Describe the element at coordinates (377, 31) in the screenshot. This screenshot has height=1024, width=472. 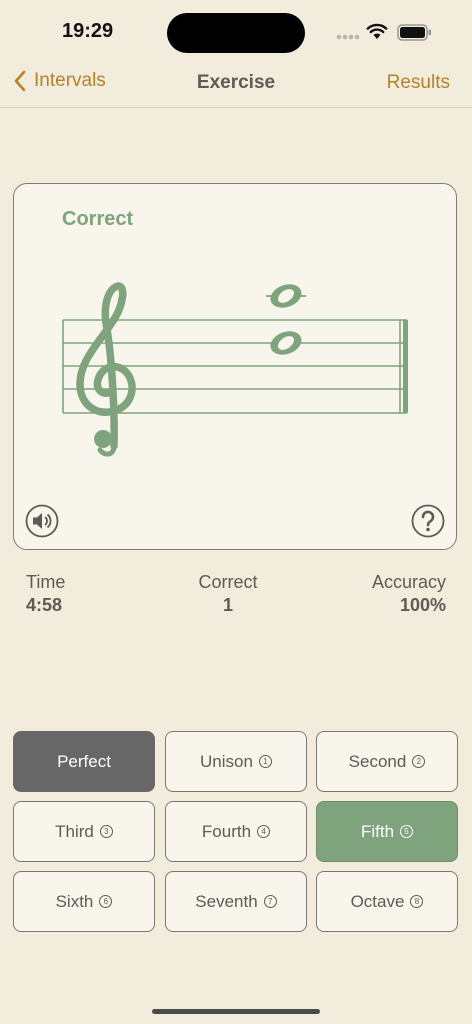
I see `wifi-icon` at that location.